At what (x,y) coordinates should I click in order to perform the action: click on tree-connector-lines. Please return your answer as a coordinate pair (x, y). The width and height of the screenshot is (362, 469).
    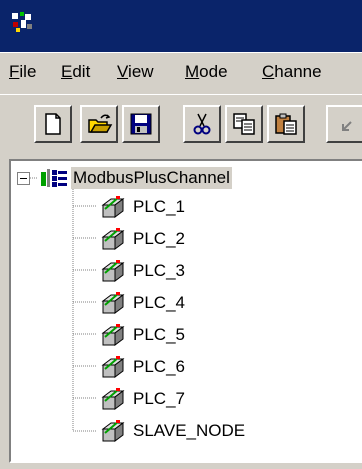
    Looking at the image, I should click on (63, 304).